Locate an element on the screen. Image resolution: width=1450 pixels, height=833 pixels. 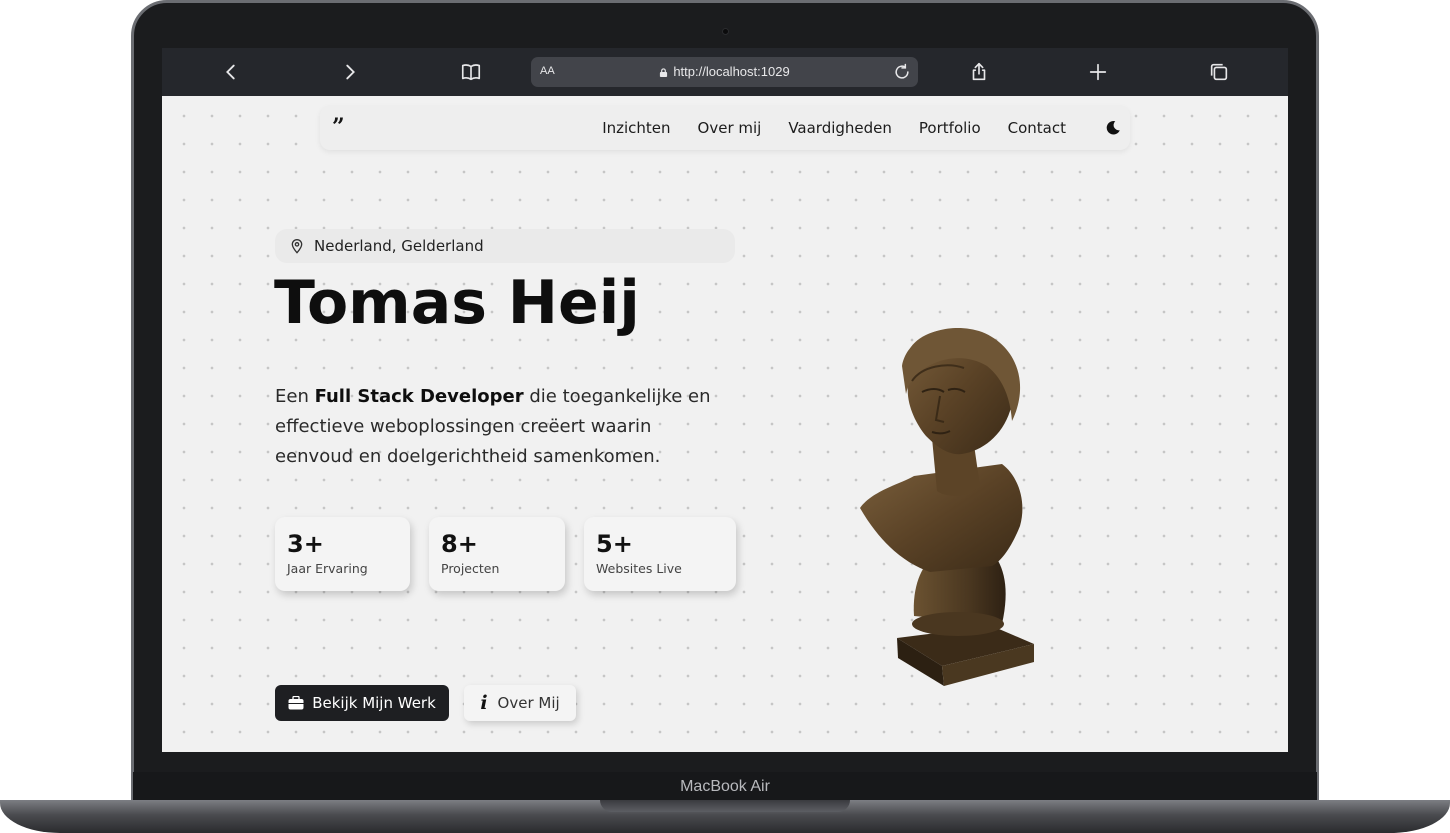
share-icon is located at coordinates (979, 72).